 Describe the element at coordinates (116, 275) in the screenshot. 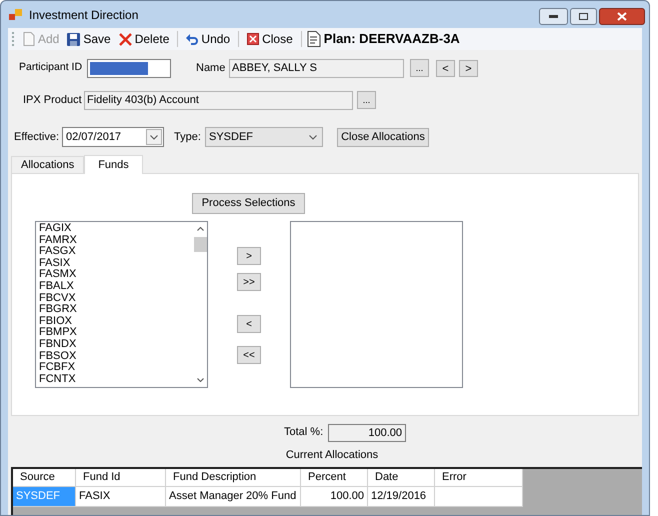

I see `list-item: FASMX` at that location.